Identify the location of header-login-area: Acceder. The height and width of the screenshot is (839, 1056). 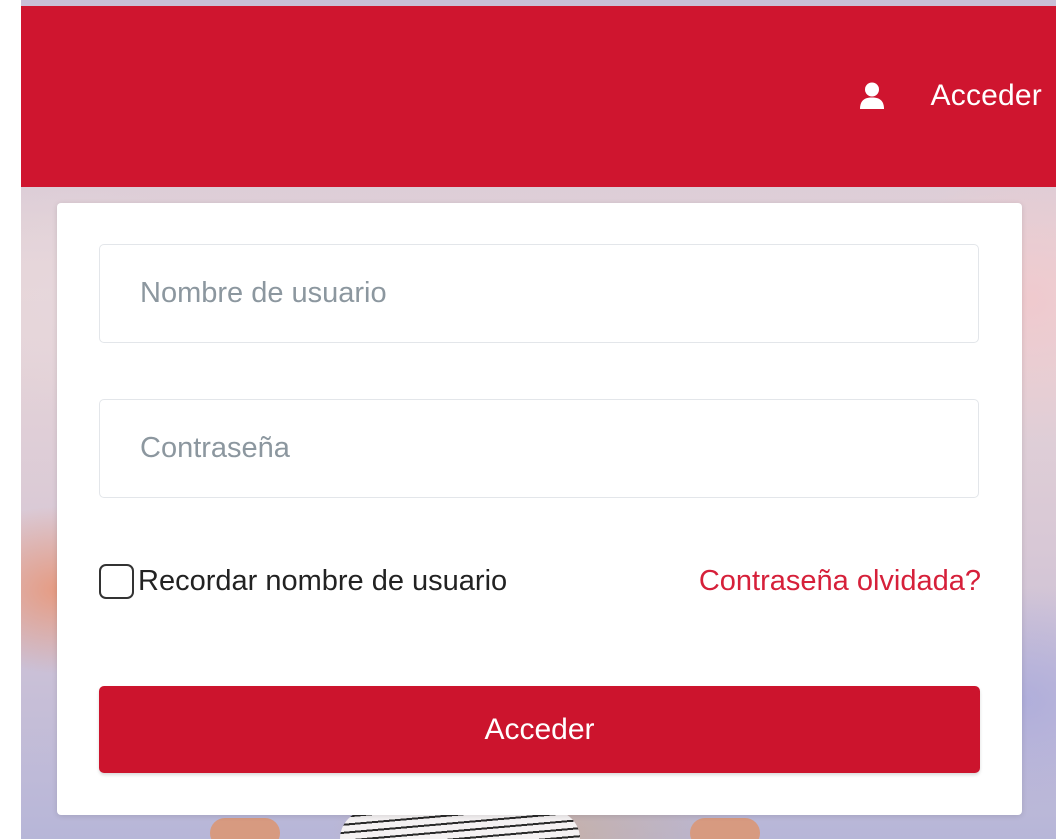
(957, 96).